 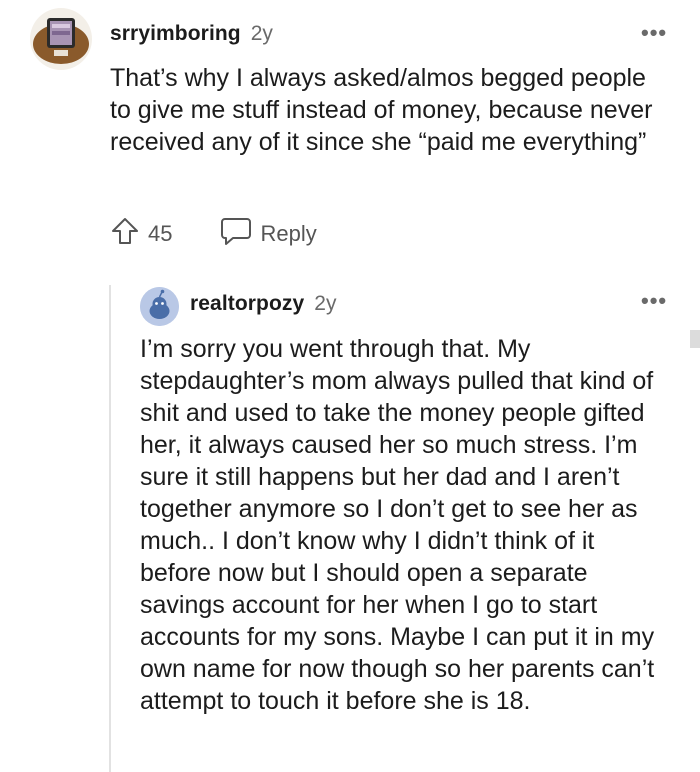 What do you see at coordinates (325, 303) in the screenshot?
I see `reply-age: 2y` at bounding box center [325, 303].